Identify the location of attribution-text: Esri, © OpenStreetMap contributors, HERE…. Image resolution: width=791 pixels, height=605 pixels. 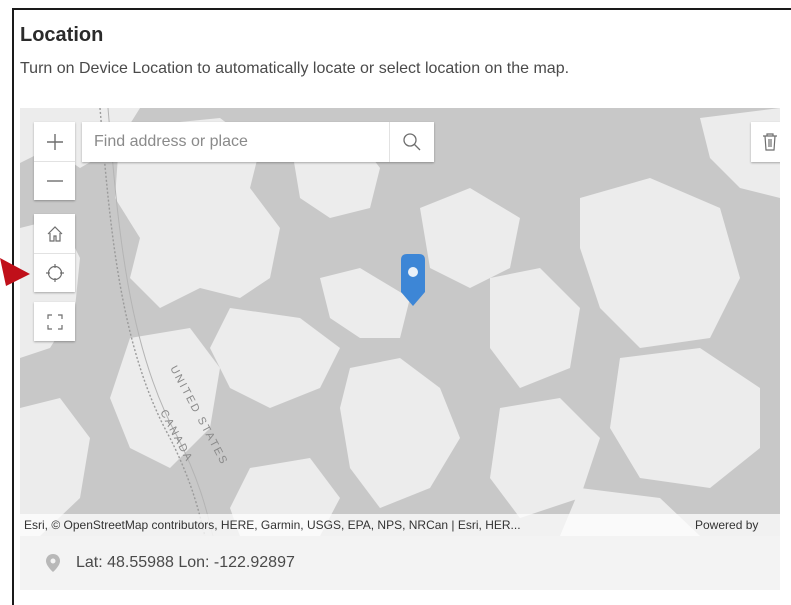
(272, 525).